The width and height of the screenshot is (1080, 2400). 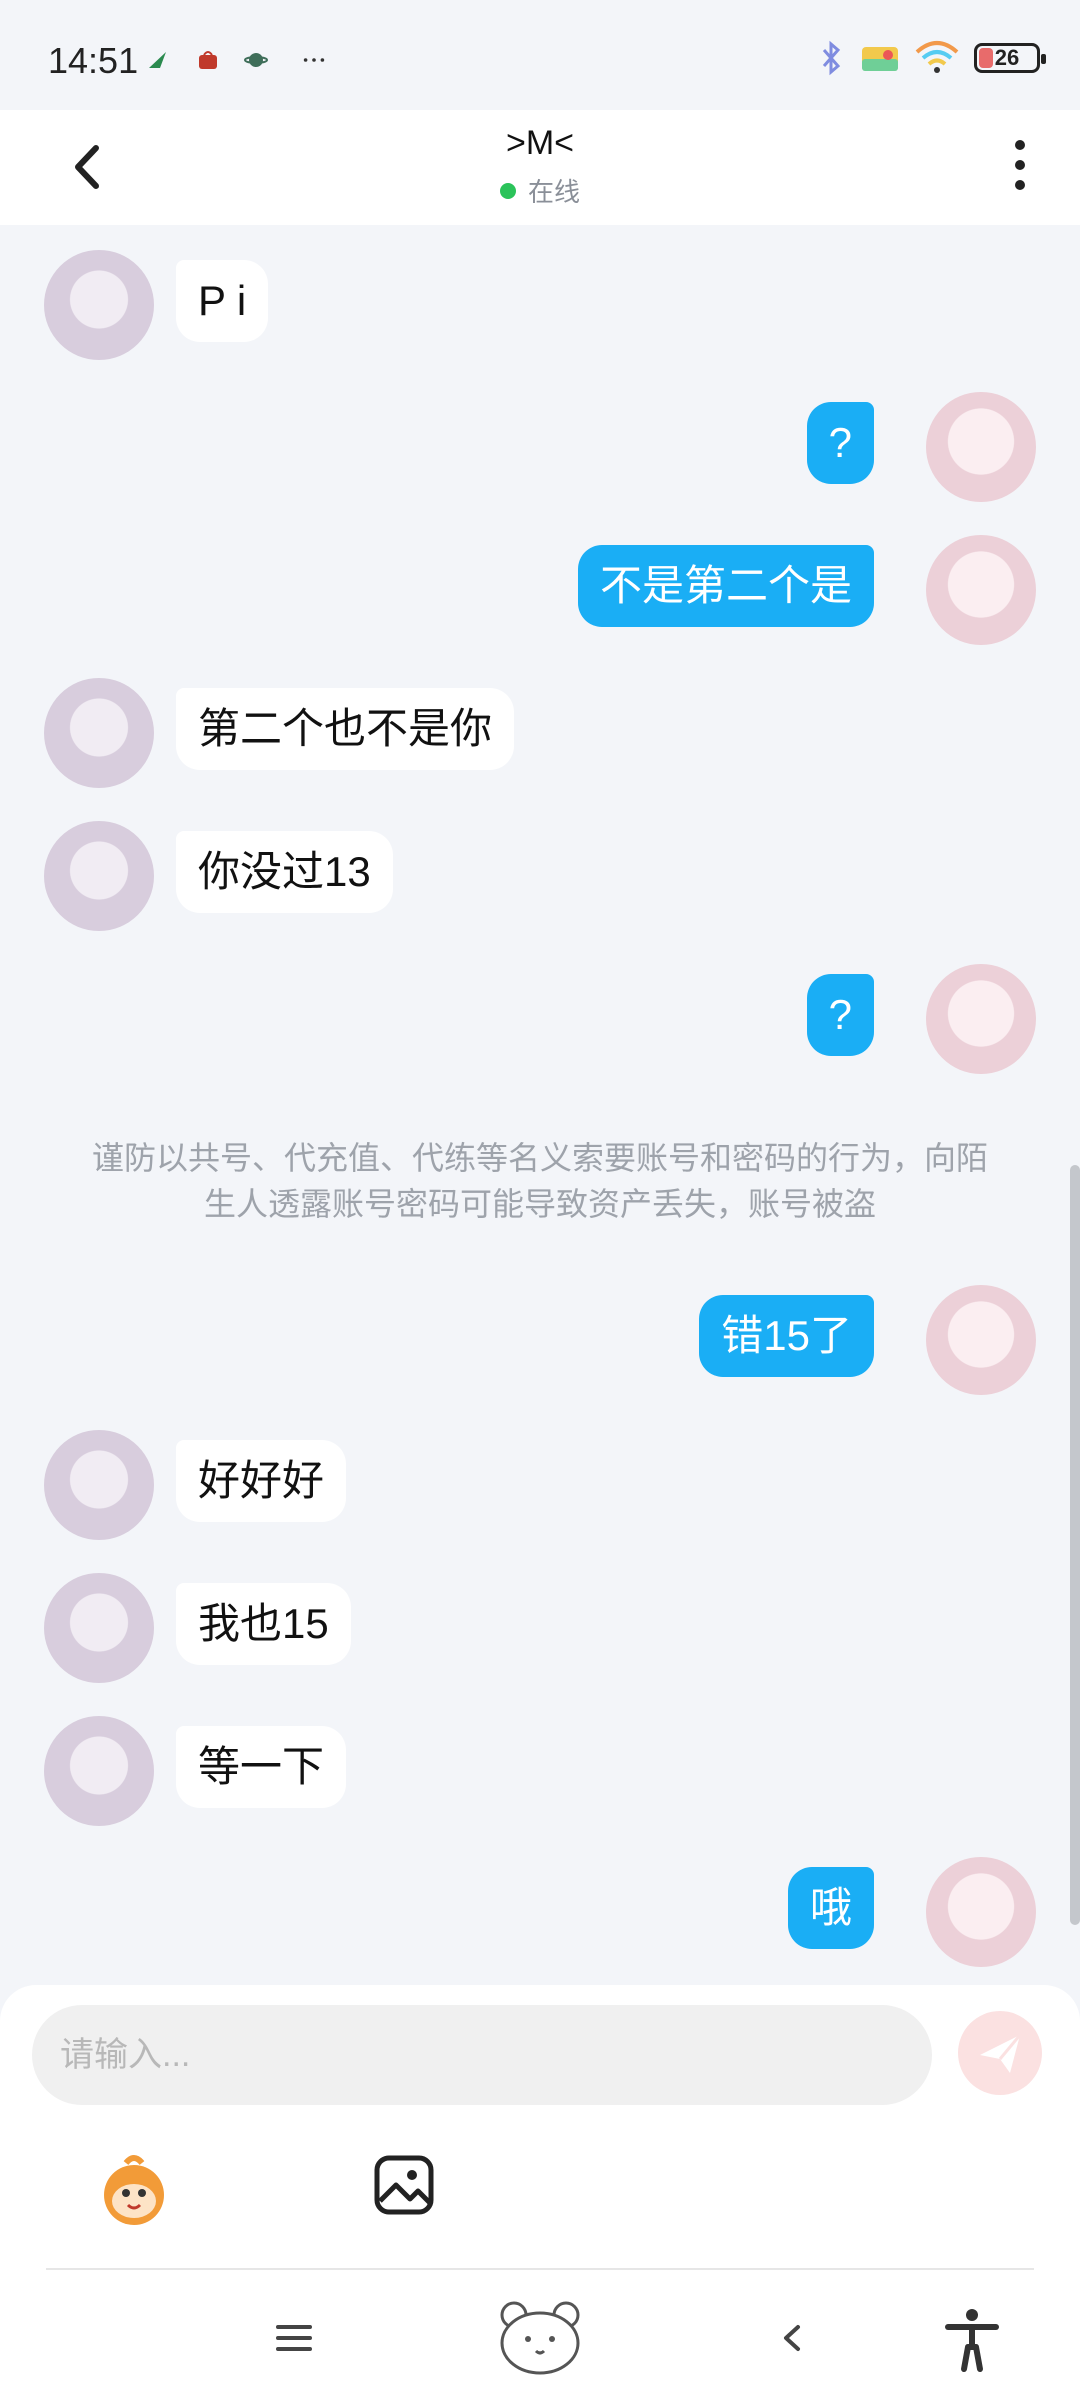 What do you see at coordinates (404, 2185) in the screenshot?
I see `image-icon` at bounding box center [404, 2185].